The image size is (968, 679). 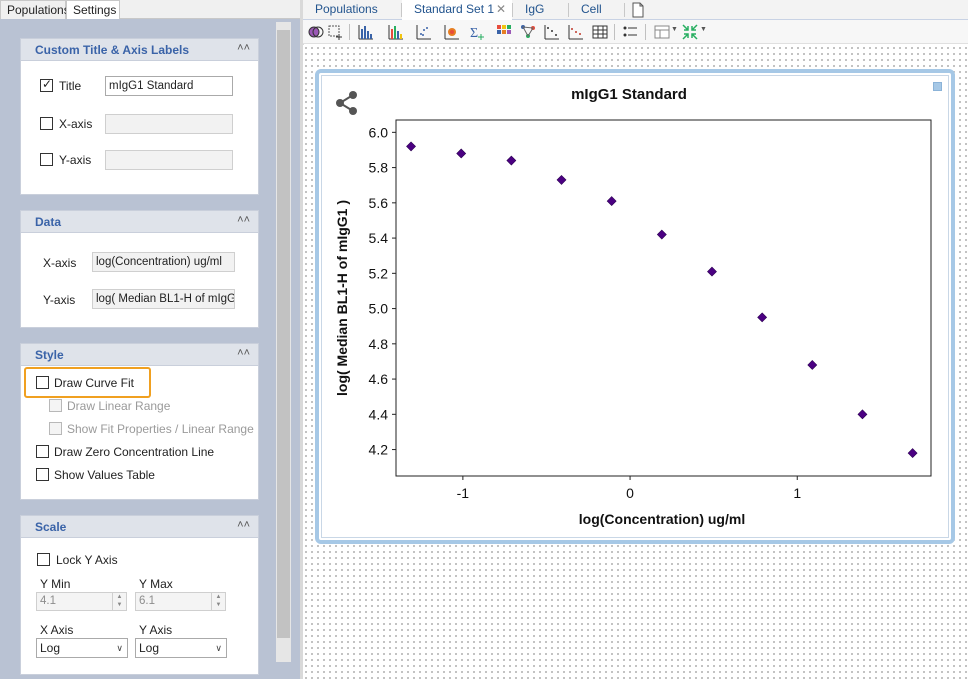 What do you see at coordinates (139, 527) in the screenshot?
I see `group-header-scale: Scale ˄˄` at bounding box center [139, 527].